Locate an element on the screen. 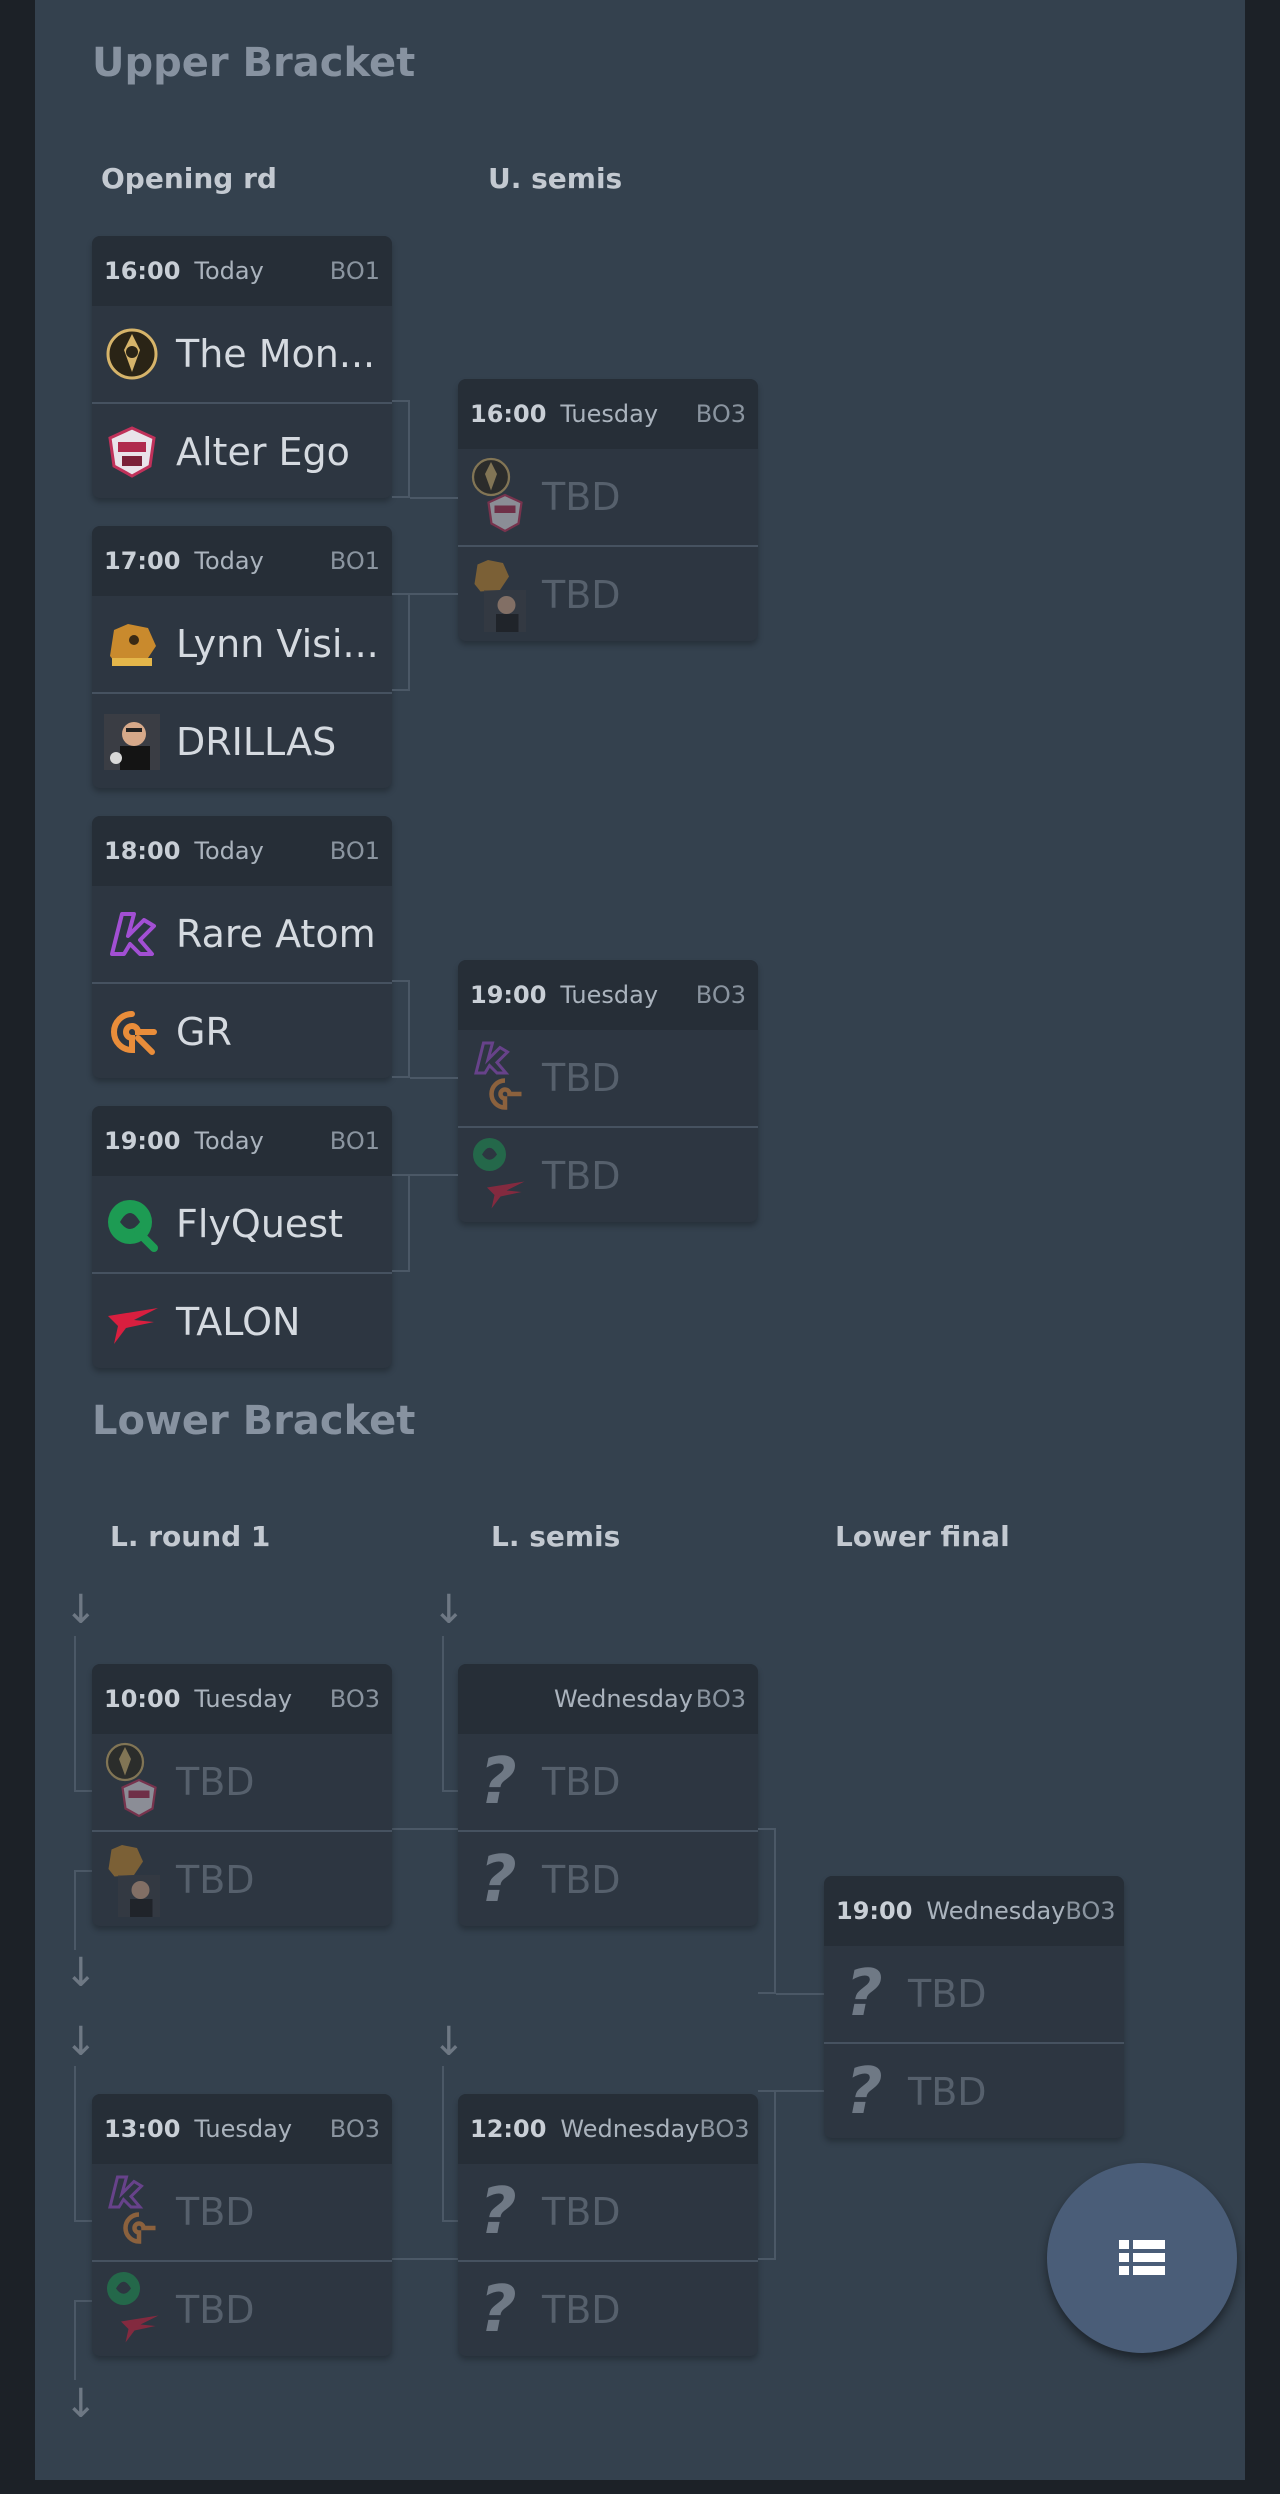 Image resolution: width=1280 pixels, height=2494 pixels. column-upper-semis: U. semis is located at coordinates (555, 178).